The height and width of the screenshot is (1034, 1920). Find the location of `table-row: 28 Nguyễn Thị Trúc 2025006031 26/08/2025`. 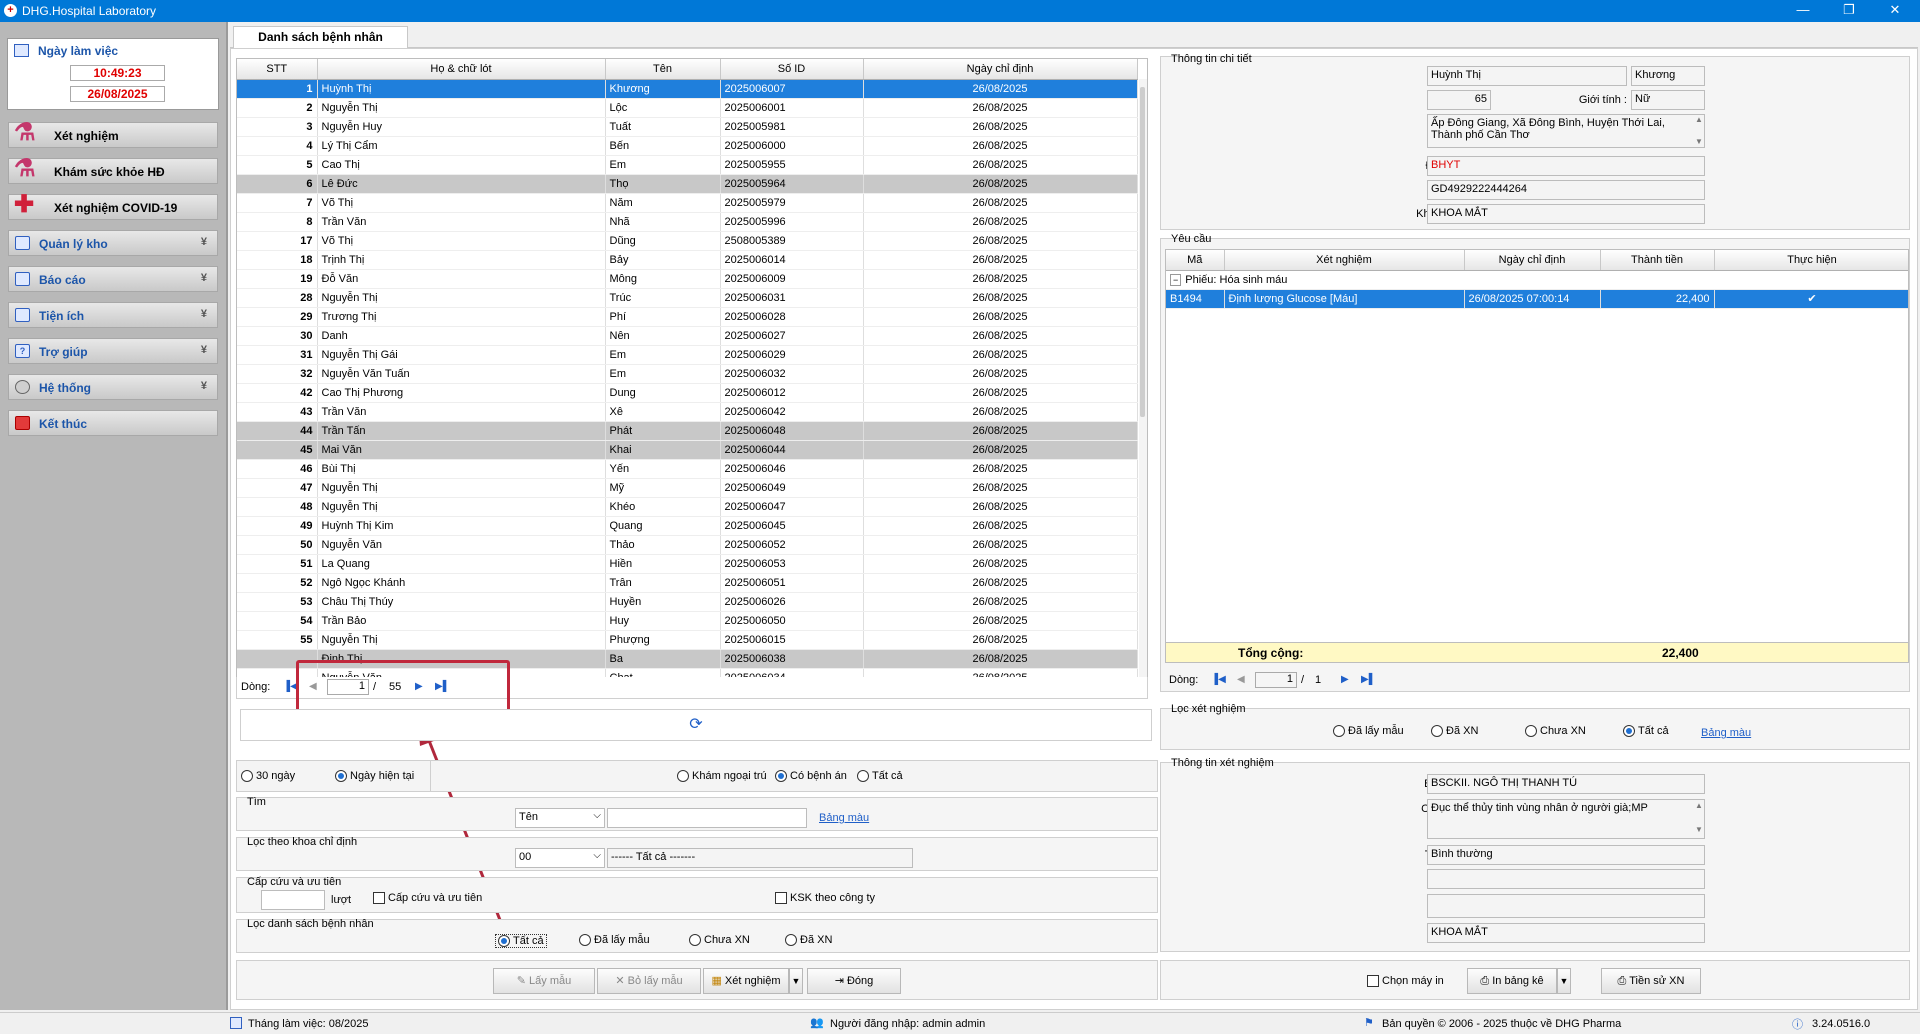

table-row: 28 Nguyễn Thị Trúc 2025006031 26/08/2025 is located at coordinates (687, 298).